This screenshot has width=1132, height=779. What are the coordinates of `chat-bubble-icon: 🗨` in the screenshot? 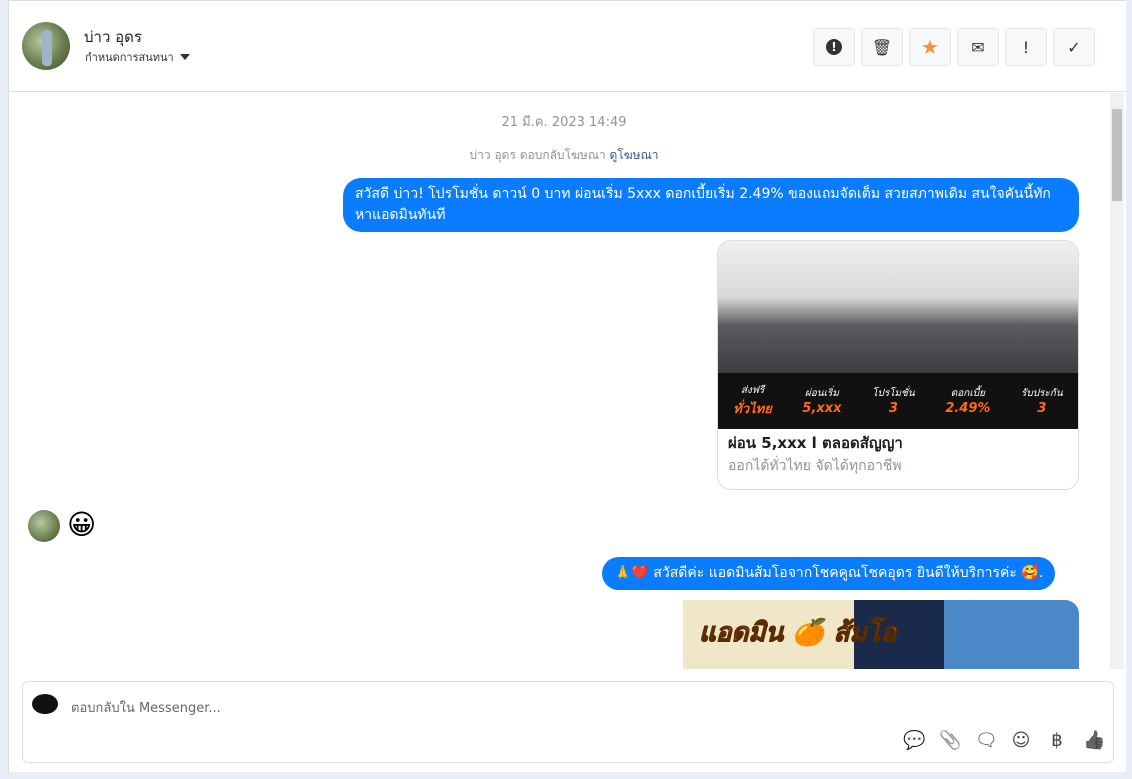 It's located at (986, 740).